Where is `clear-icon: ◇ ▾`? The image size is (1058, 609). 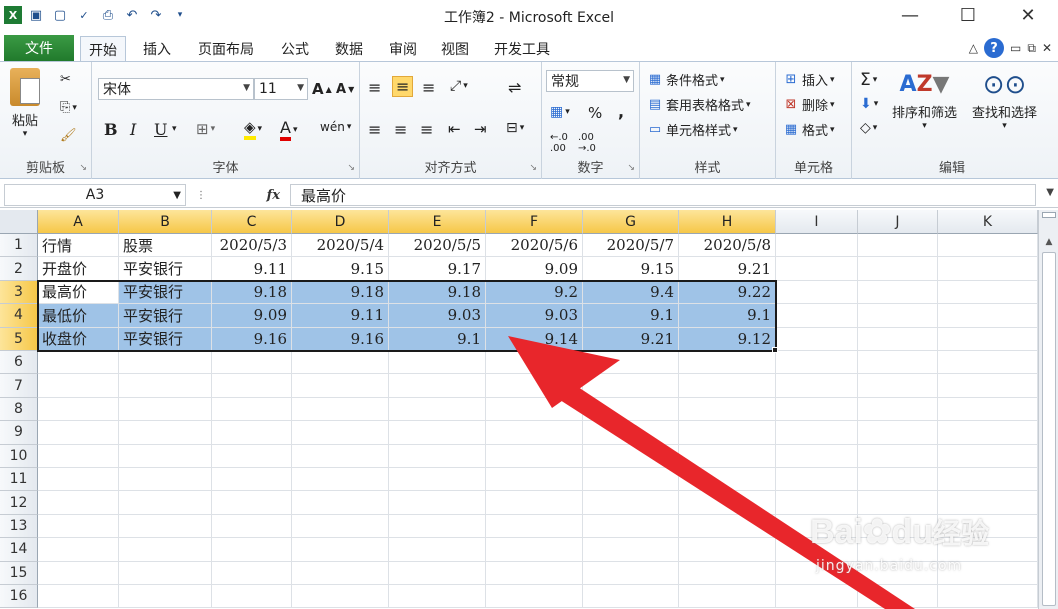
clear-icon: ◇ ▾ is located at coordinates (868, 128).